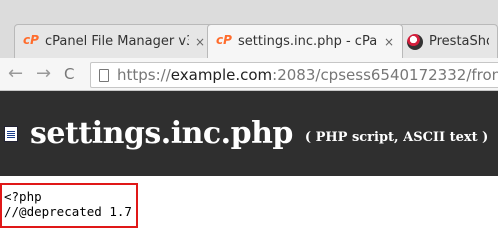 The image size is (498, 247). What do you see at coordinates (144, 75) in the screenshot?
I see `url-scheme: https://` at bounding box center [144, 75].